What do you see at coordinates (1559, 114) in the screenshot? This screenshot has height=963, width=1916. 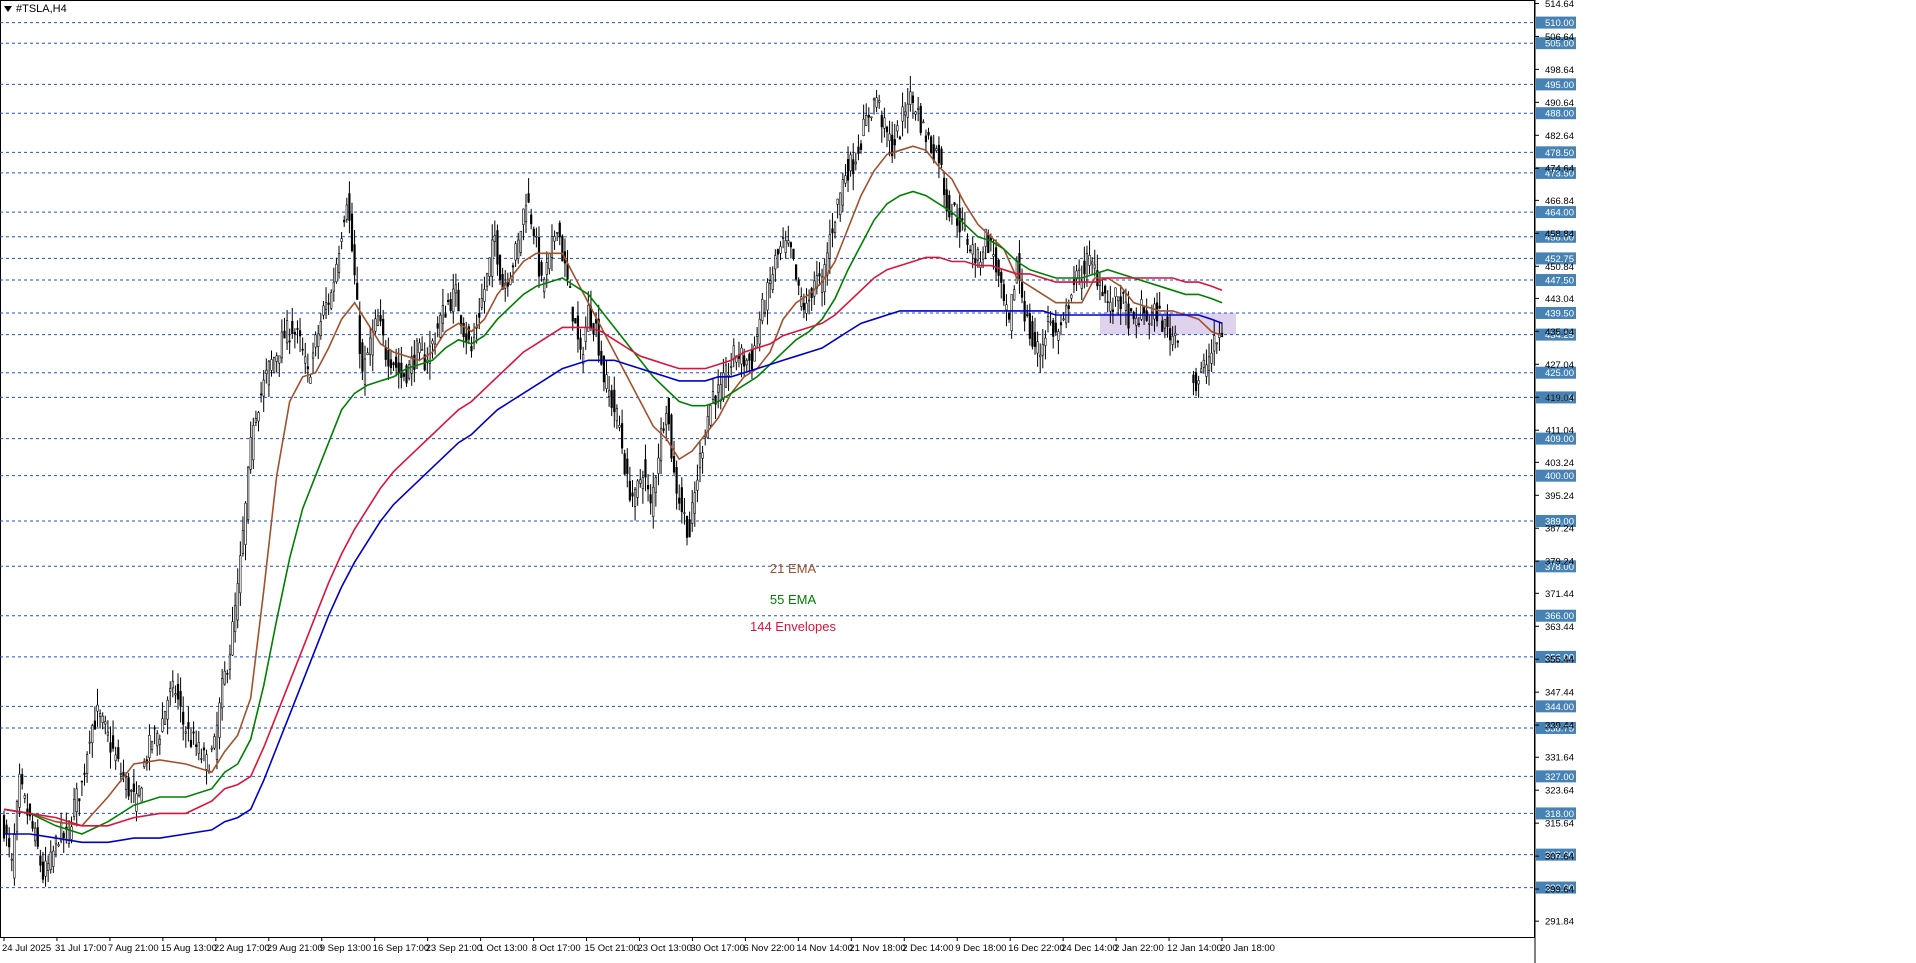 I see `level-label: 488.00` at bounding box center [1559, 114].